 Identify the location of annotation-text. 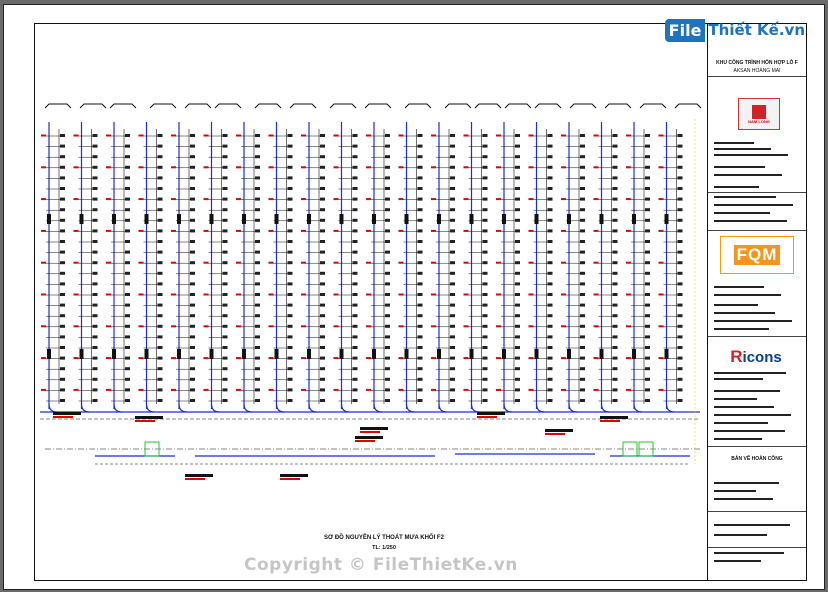
(614, 417).